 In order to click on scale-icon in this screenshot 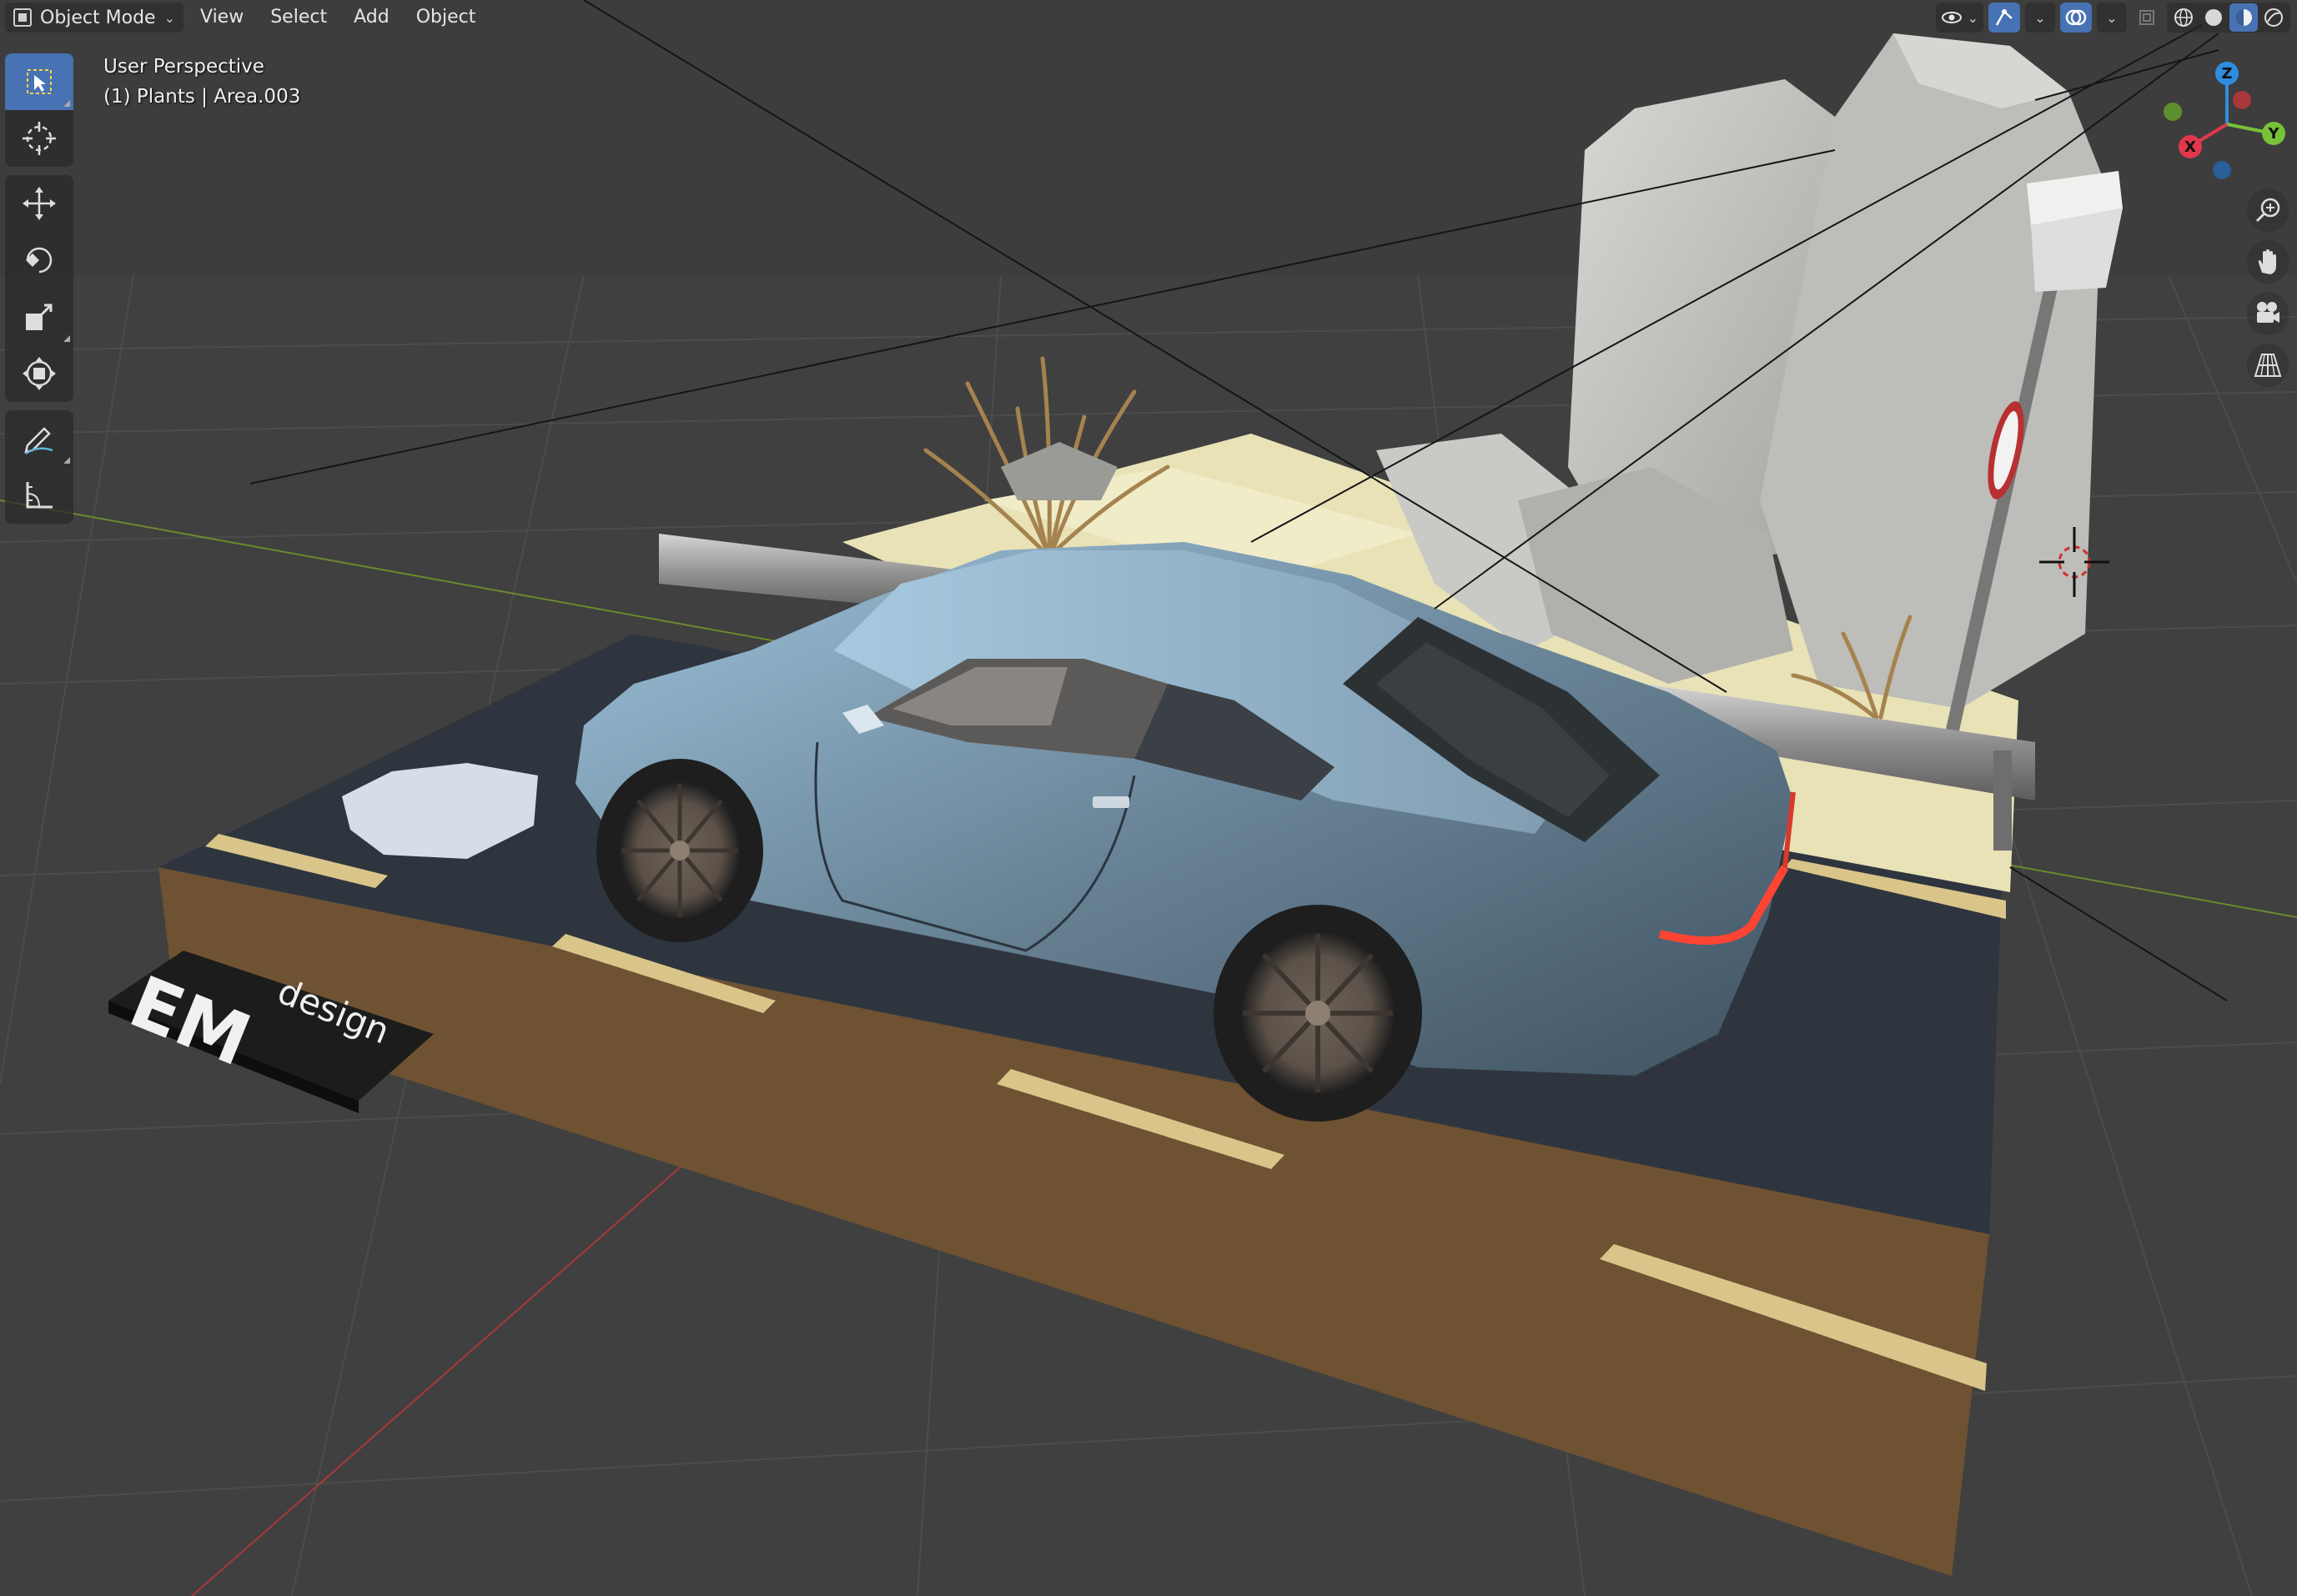, I will do `click(39, 317)`.